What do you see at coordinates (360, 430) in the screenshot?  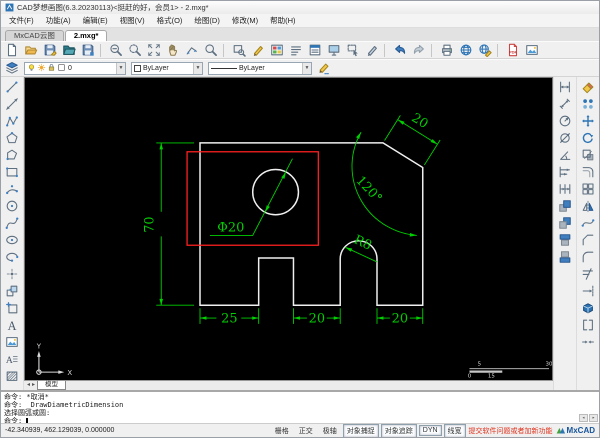 I see `status-toggle-osnap: 对象捕捉` at bounding box center [360, 430].